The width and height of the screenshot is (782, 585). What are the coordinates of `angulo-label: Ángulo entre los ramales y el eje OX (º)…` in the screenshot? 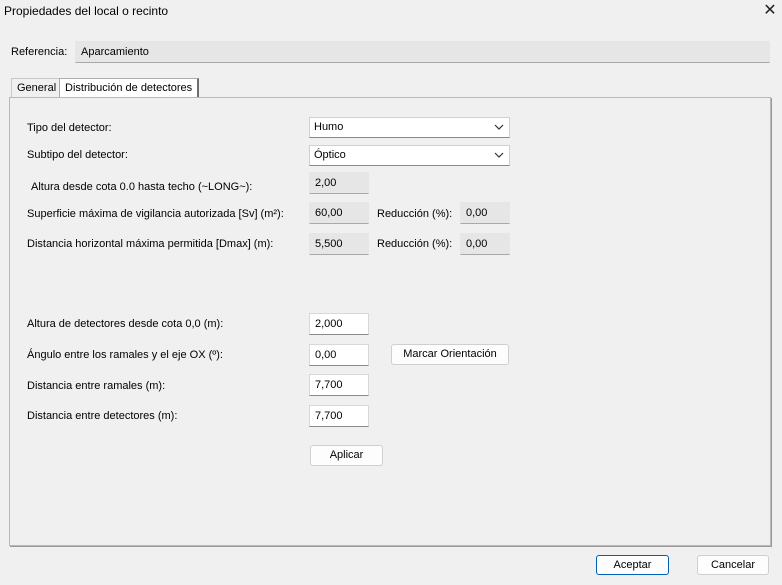 It's located at (125, 355).